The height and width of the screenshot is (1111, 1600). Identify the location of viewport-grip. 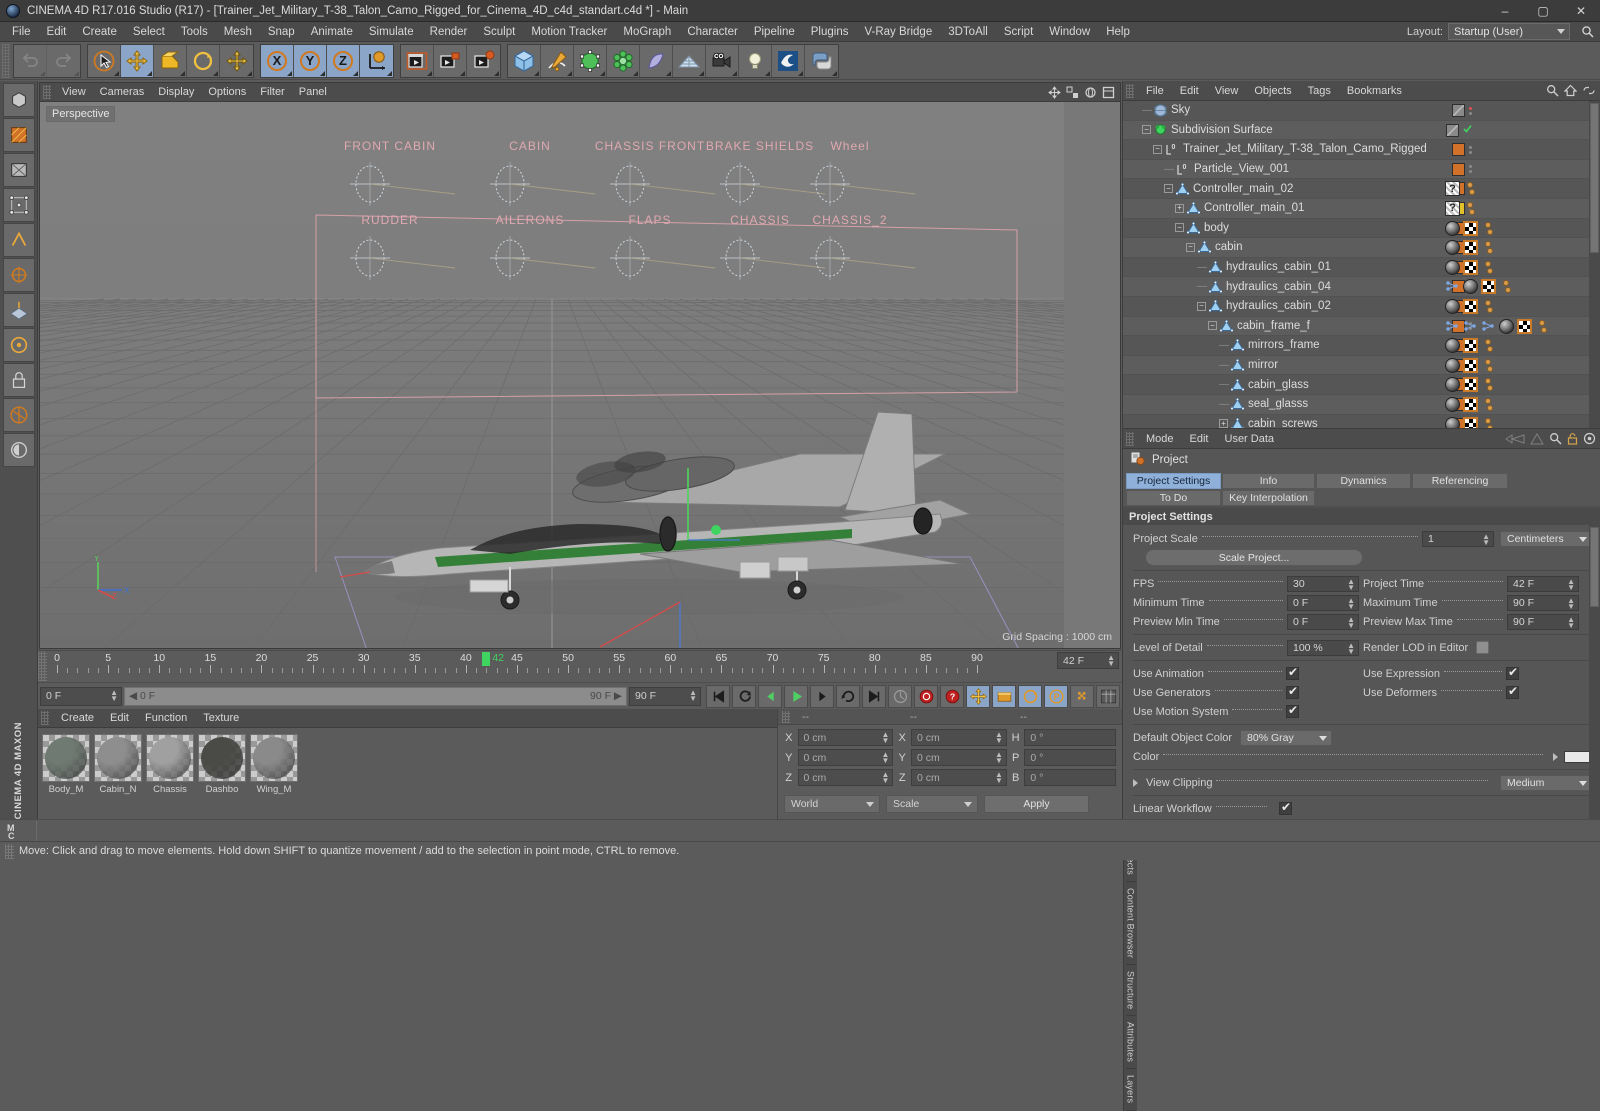
(47, 92).